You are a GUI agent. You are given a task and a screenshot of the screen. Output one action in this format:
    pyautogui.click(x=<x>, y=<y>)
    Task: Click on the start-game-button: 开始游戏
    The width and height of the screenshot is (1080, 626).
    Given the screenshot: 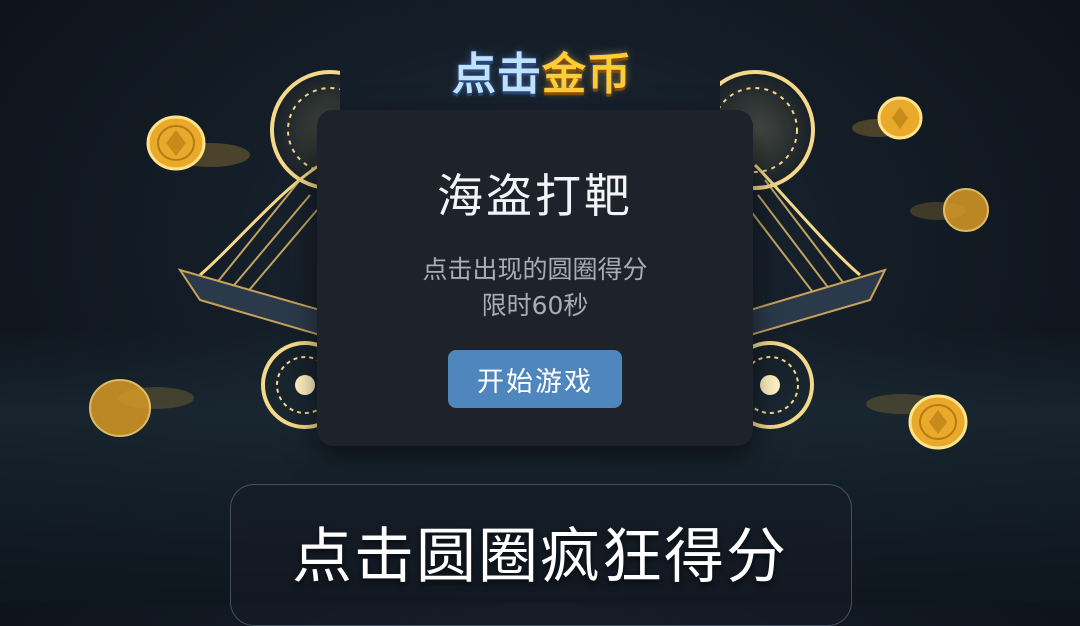 What is the action you would take?
    pyautogui.click(x=535, y=379)
    